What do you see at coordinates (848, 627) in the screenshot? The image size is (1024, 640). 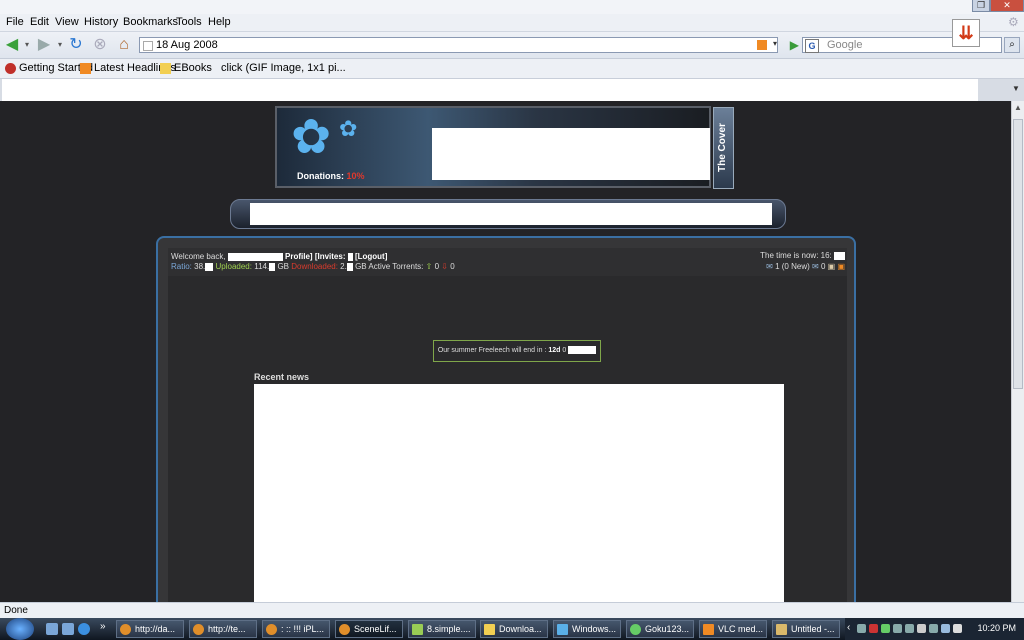 I see `tray-expand-icon: ‹` at bounding box center [848, 627].